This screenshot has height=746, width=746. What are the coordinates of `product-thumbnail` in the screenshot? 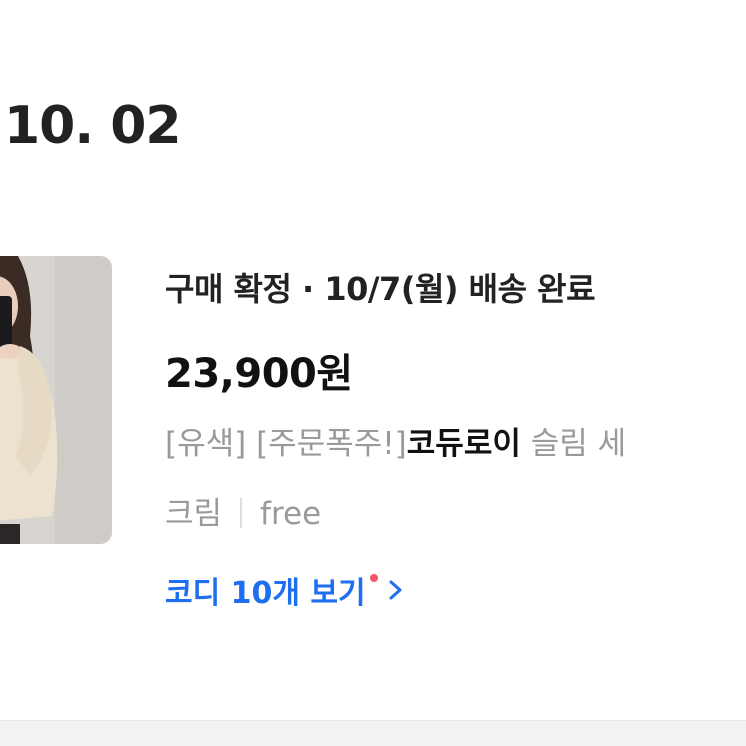 It's located at (56, 400).